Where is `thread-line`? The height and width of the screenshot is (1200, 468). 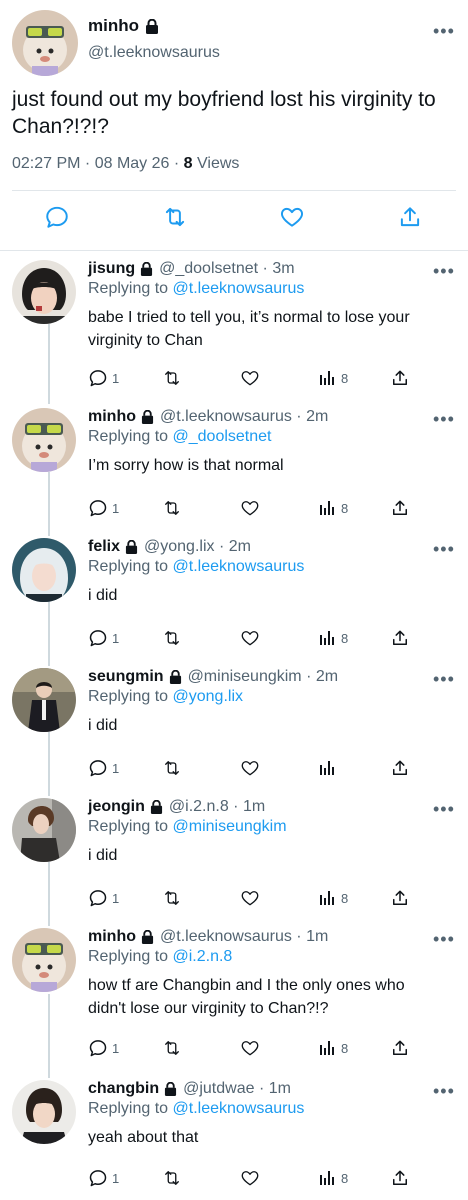
thread-line is located at coordinates (49, 504).